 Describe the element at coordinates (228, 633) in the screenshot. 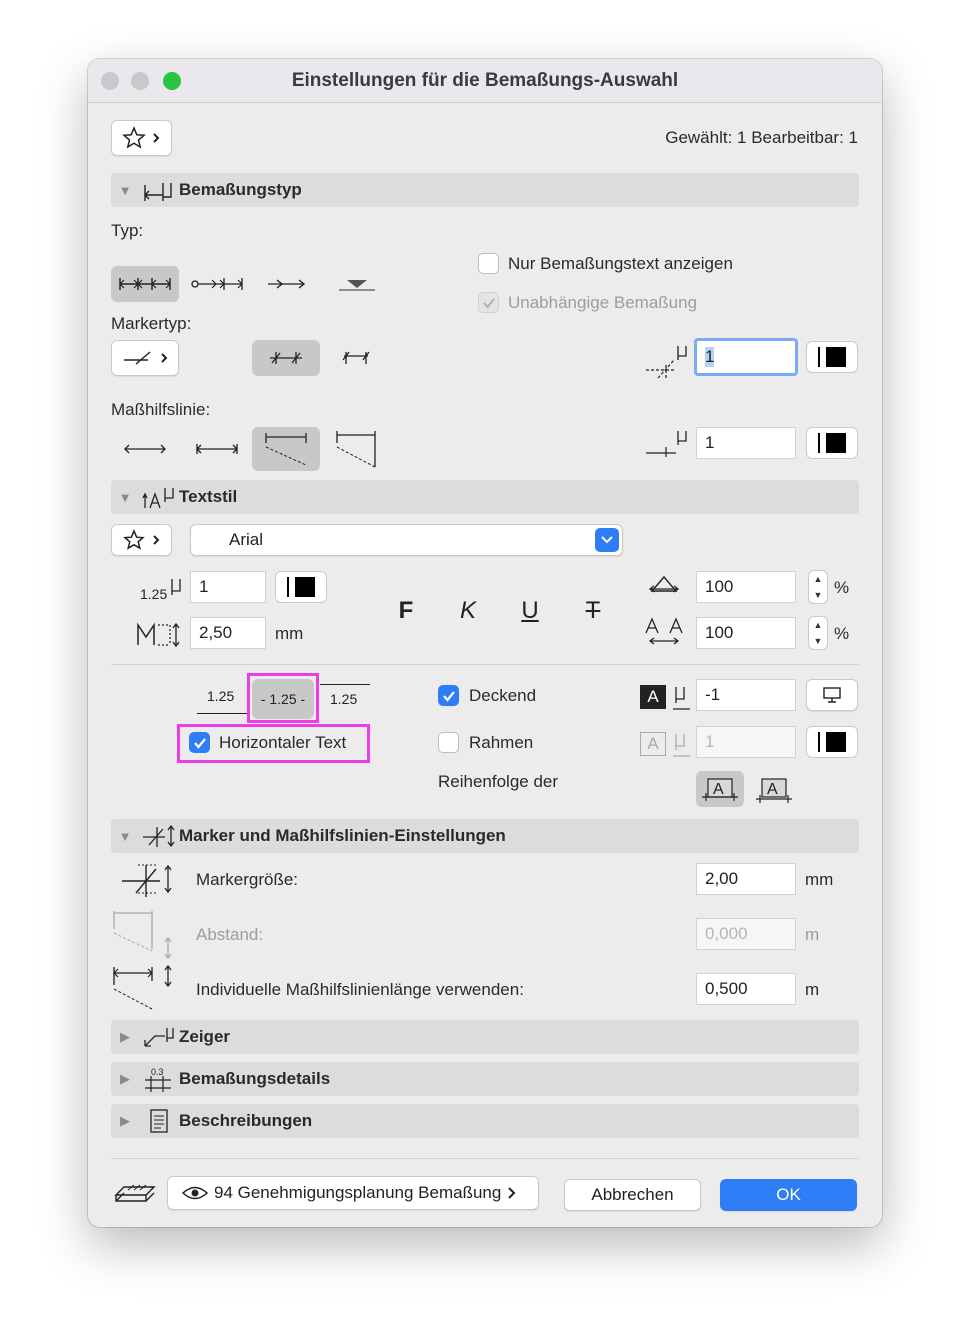

I see `text-size-field: 2,50` at that location.